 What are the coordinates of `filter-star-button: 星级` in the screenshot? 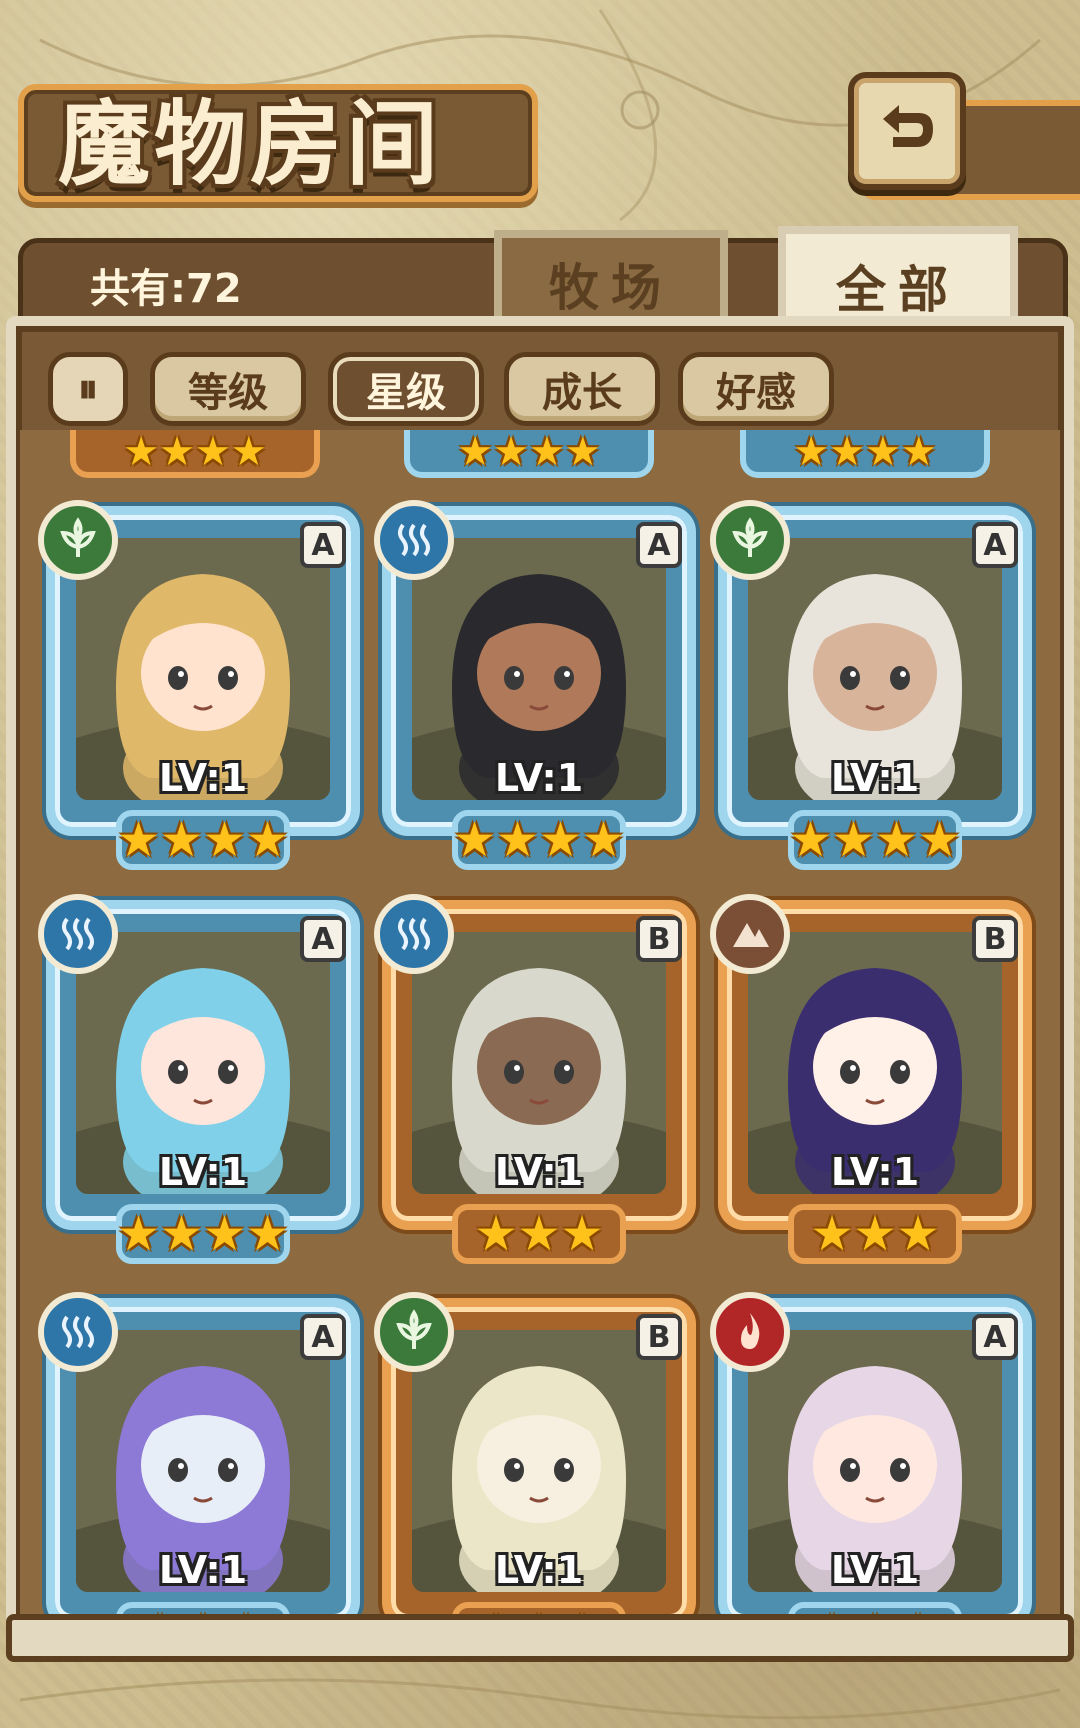 It's located at (406, 389).